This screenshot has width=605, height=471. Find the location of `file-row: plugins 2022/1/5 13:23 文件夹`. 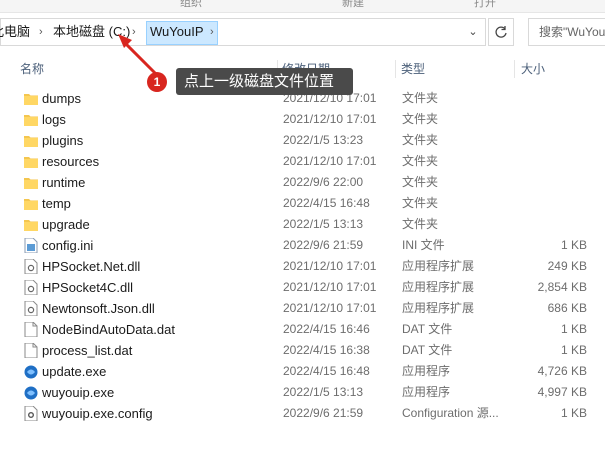

file-row: plugins 2022/1/5 13:23 文件夹 is located at coordinates (302, 140).